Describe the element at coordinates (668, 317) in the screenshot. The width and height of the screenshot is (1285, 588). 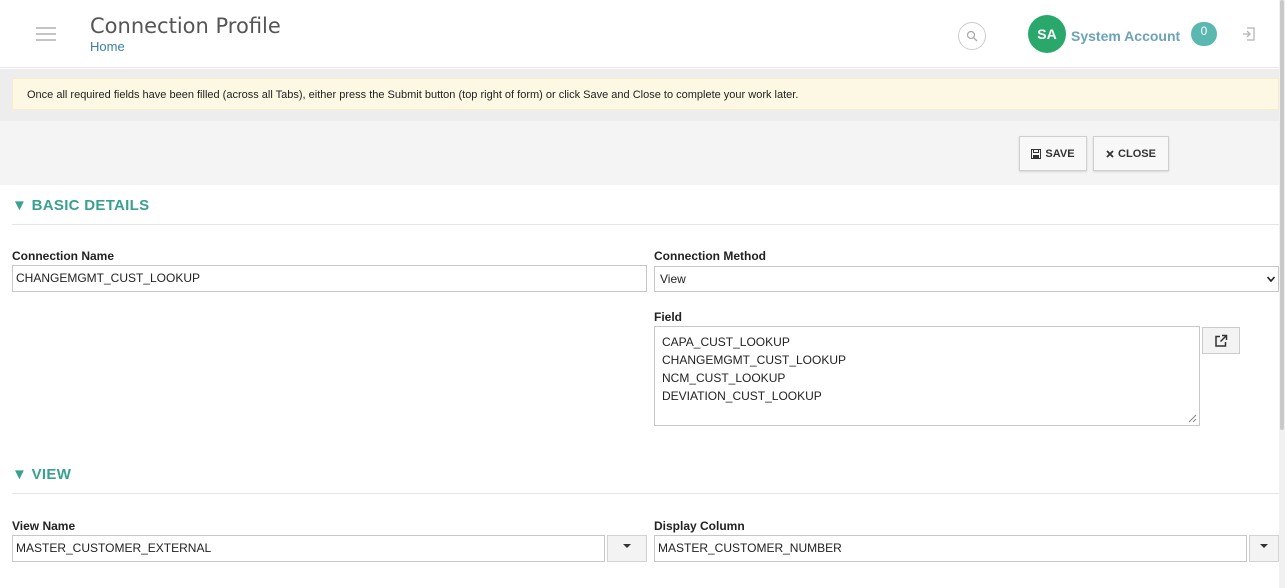
I see `field-label: Field` at that location.